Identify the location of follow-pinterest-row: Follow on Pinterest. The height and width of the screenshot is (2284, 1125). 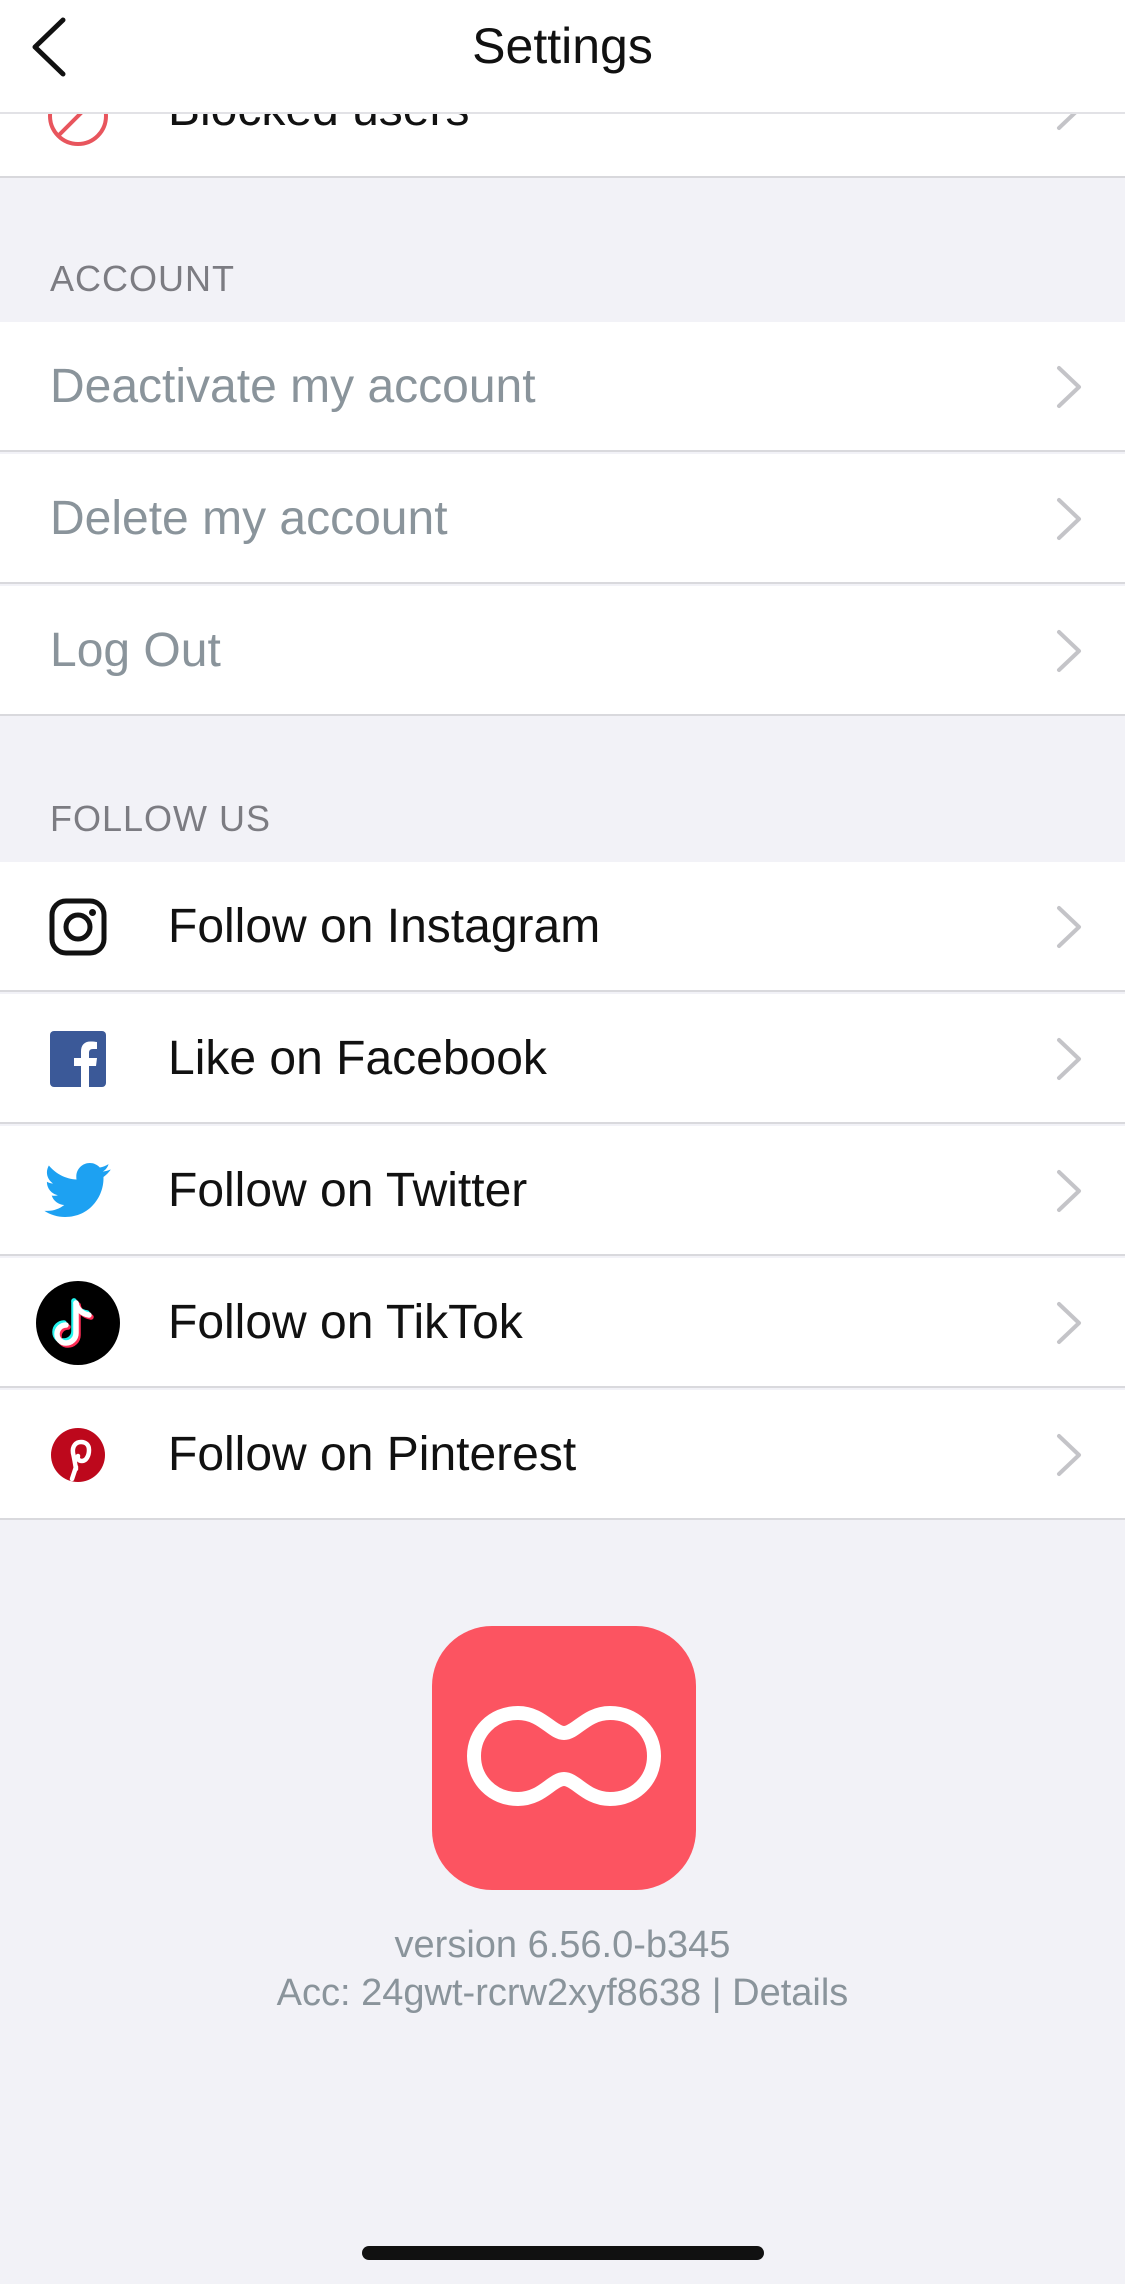
(562, 1455).